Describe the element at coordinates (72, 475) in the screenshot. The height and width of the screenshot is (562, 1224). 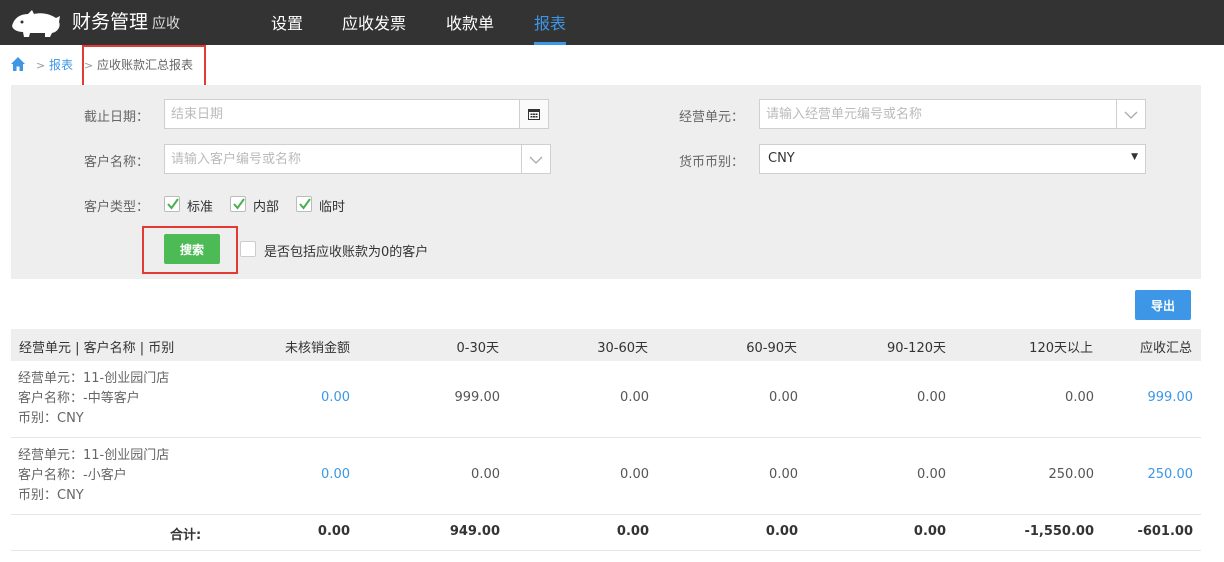
I see `row-customer: 客户名称：-小客户` at that location.